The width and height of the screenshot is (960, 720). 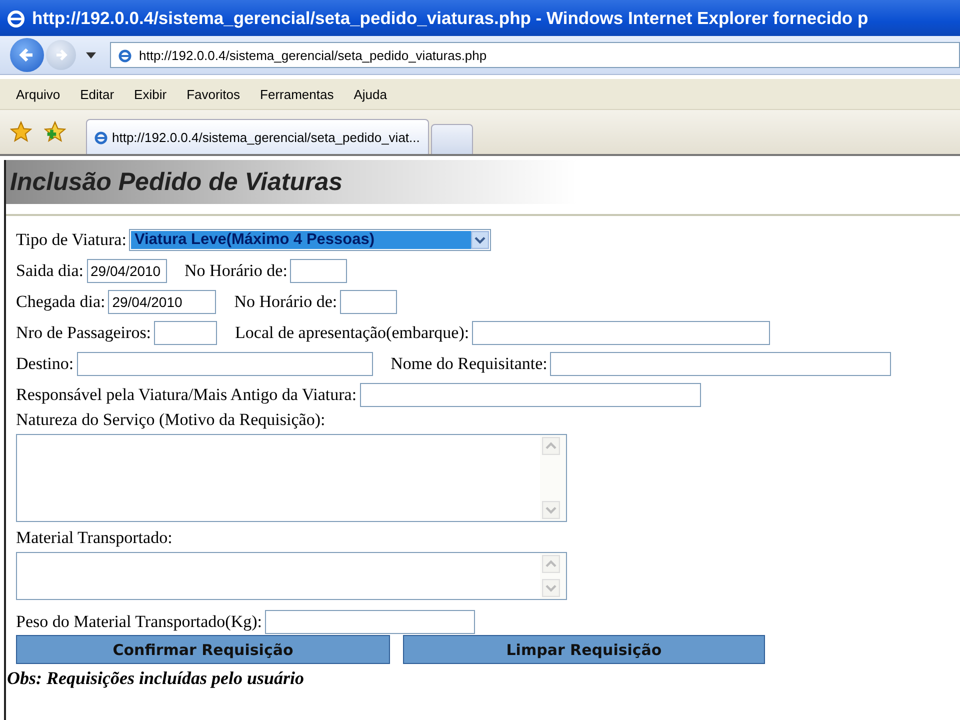 I want to click on field-label: Destino:, so click(x=45, y=364).